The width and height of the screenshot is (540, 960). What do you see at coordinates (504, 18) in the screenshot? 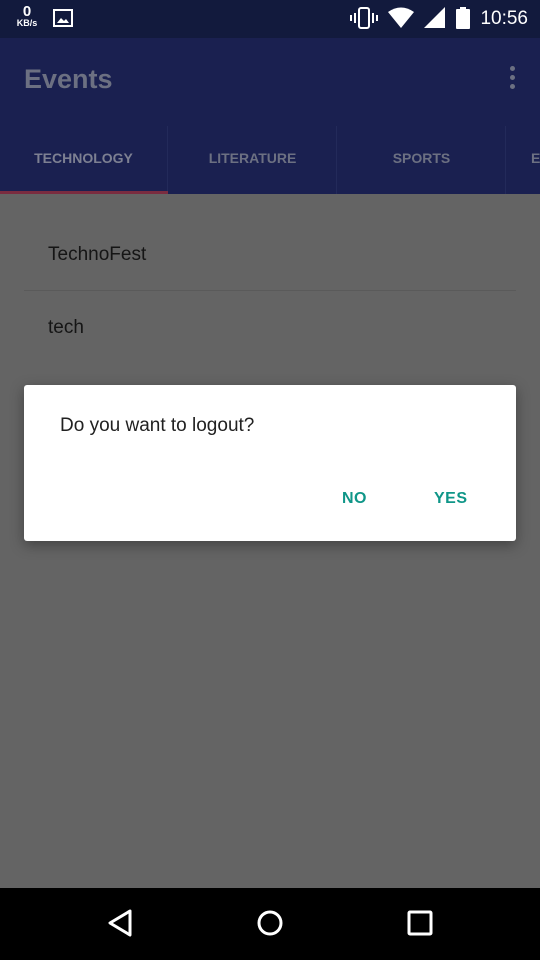
I see `clock: 10:56` at bounding box center [504, 18].